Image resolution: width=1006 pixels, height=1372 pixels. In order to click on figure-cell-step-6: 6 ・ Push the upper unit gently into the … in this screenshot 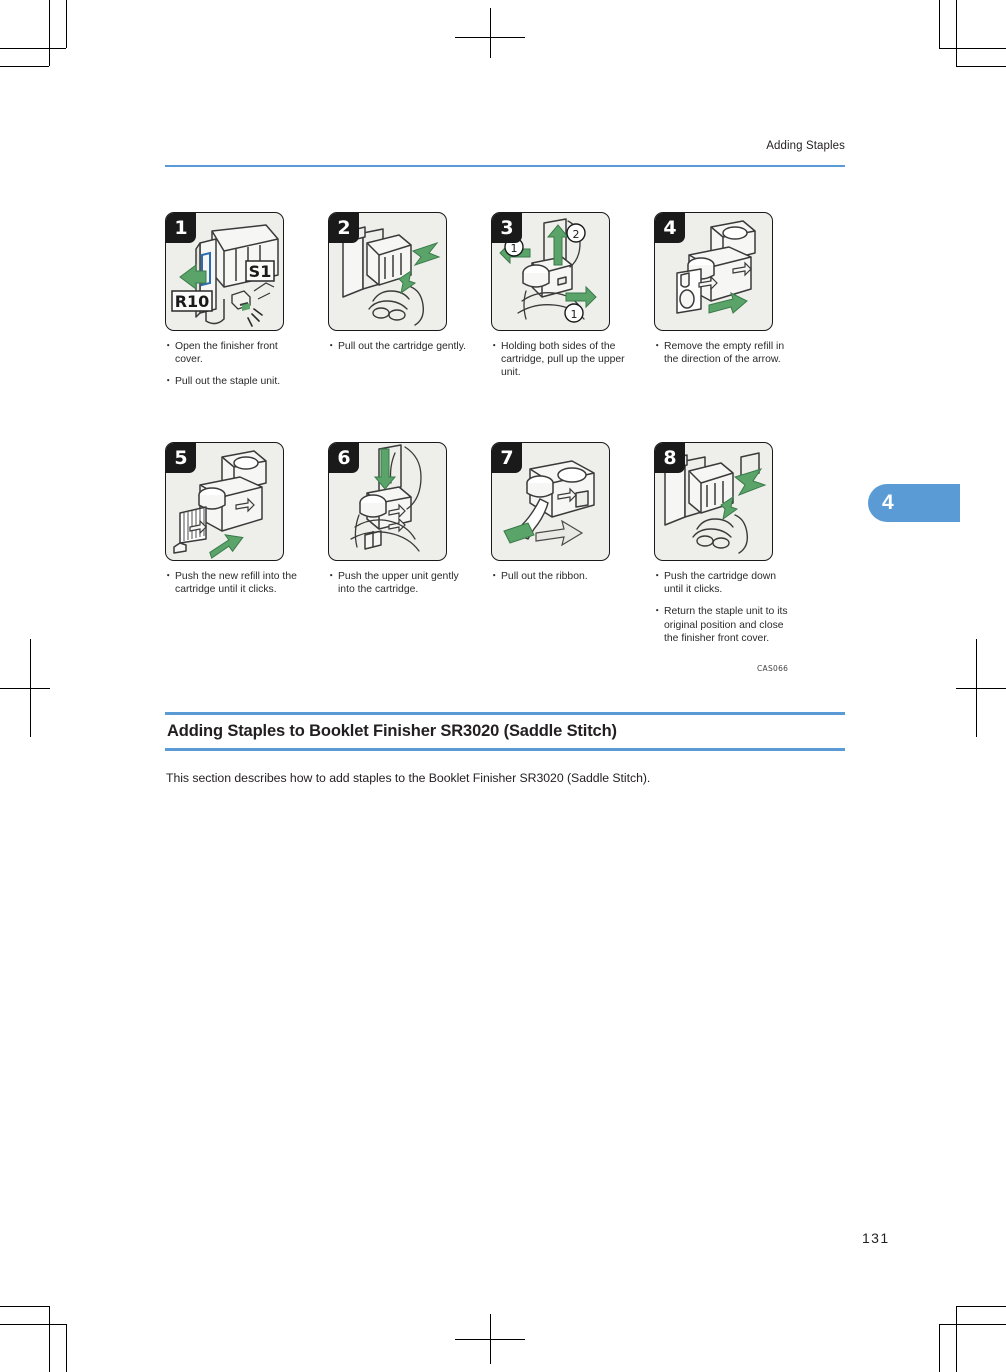, I will do `click(408, 523)`.